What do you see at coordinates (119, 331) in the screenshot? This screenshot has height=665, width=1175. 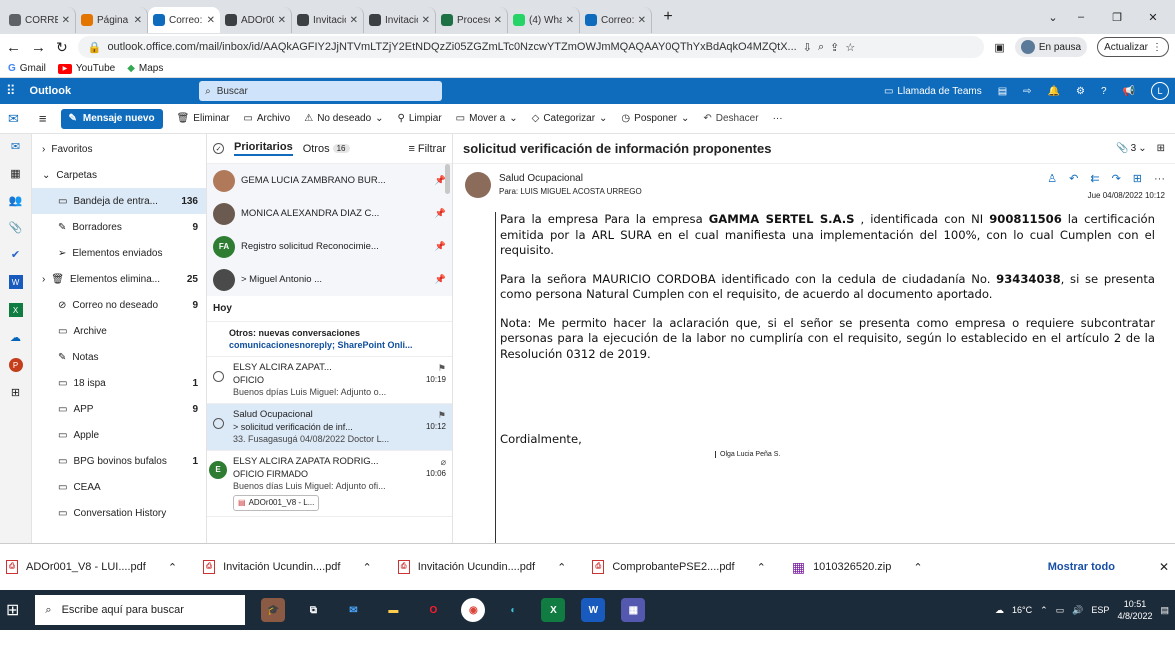 I see `folder-item: ▭ Archive` at bounding box center [119, 331].